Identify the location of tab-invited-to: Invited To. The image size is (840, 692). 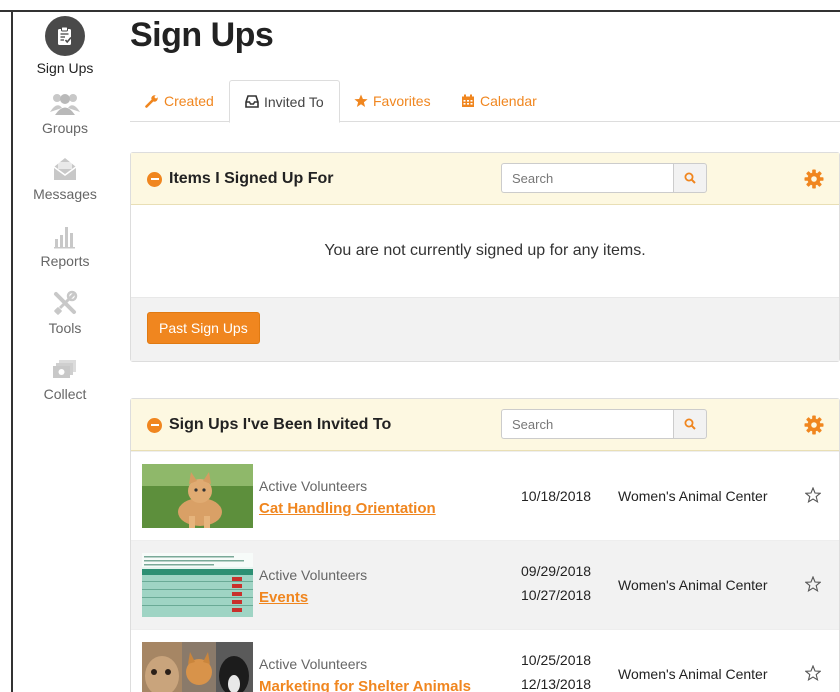
(284, 101).